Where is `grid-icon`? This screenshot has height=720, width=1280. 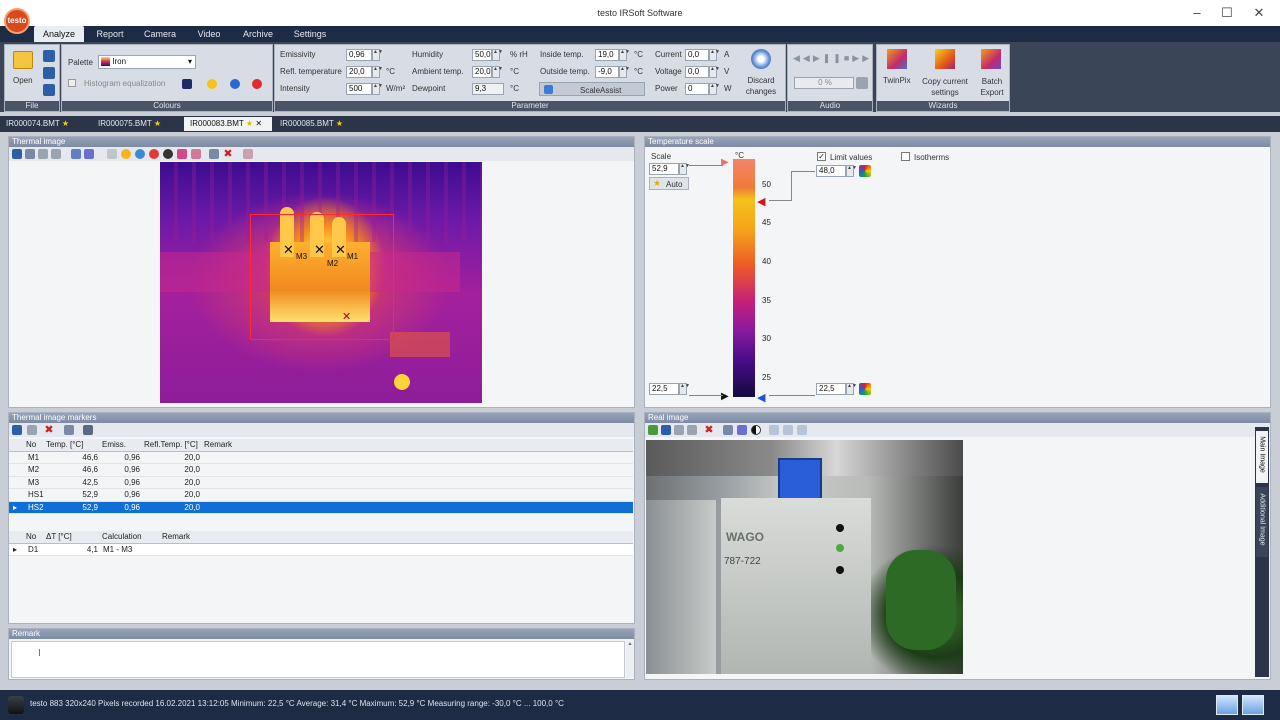 grid-icon is located at coordinates (214, 154).